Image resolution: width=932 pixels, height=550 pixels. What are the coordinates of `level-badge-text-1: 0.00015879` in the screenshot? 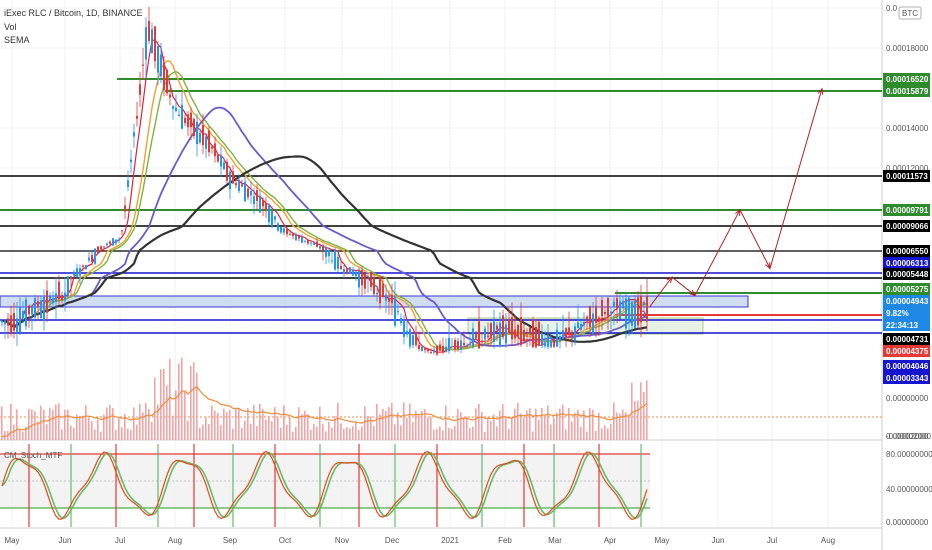 It's located at (907, 91).